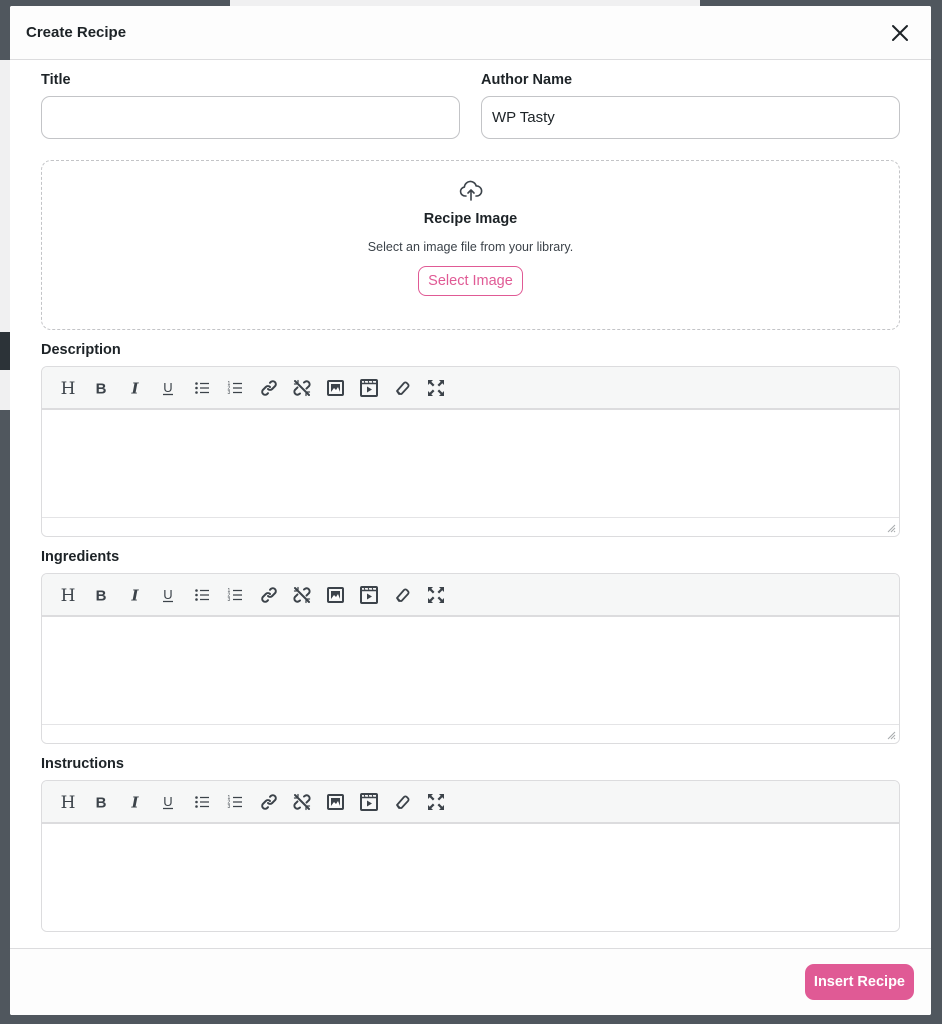 Image resolution: width=942 pixels, height=1024 pixels. What do you see at coordinates (859, 982) in the screenshot?
I see `insert-recipe-button: Insert Recipe` at bounding box center [859, 982].